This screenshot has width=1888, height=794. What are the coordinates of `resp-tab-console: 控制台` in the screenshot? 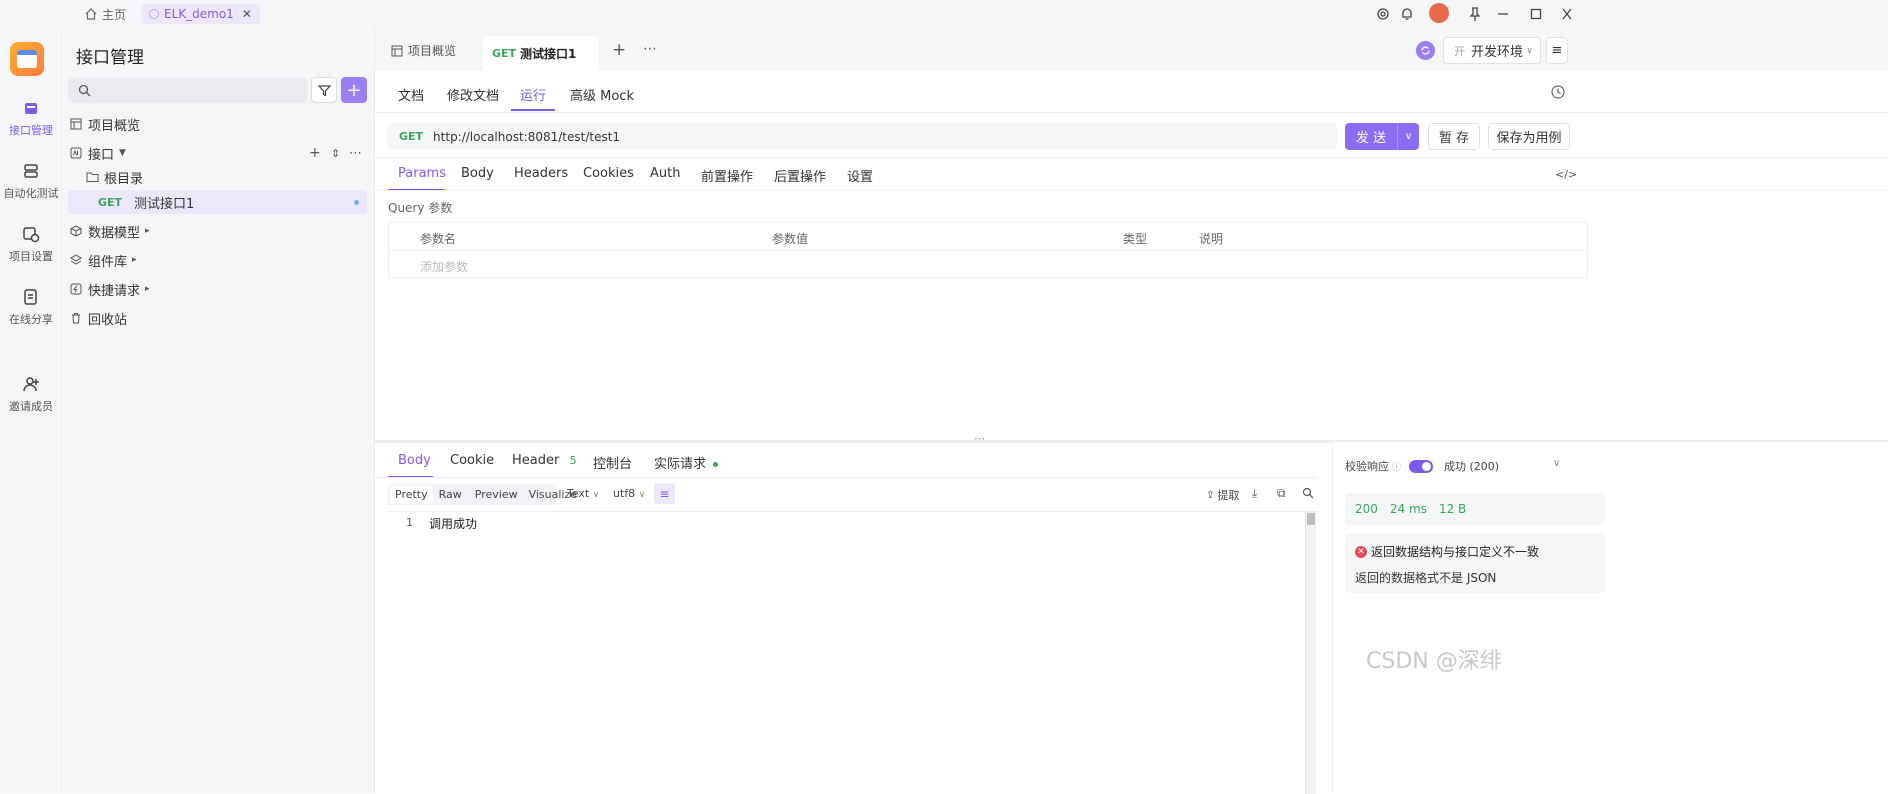 It's located at (612, 462).